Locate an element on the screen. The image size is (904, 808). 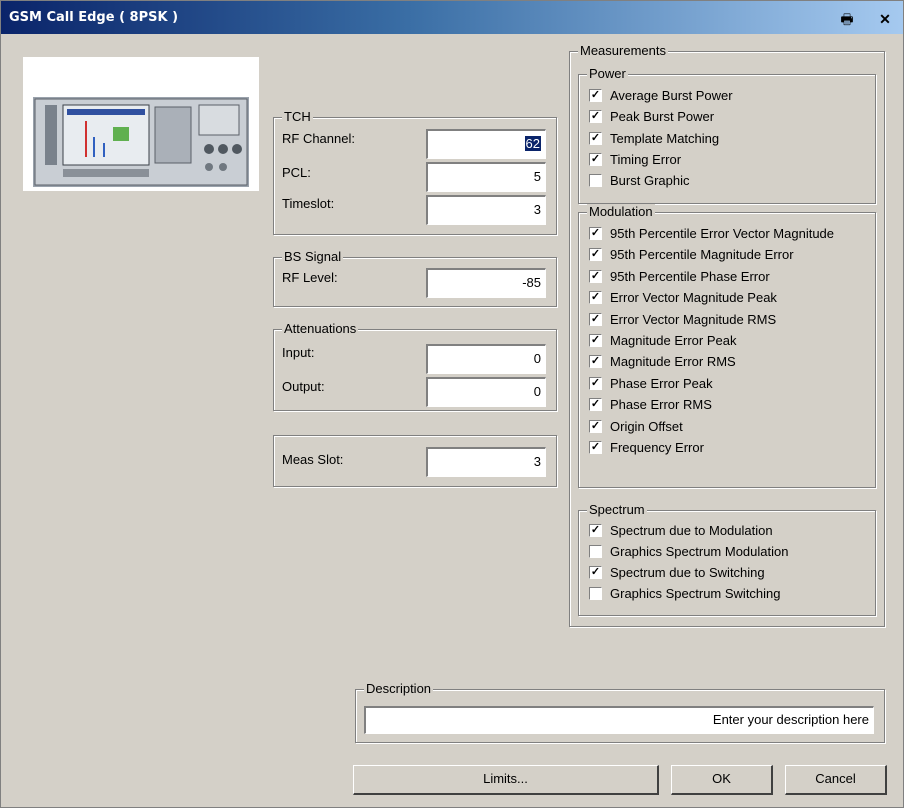
output-label: Output: is located at coordinates (303, 386).